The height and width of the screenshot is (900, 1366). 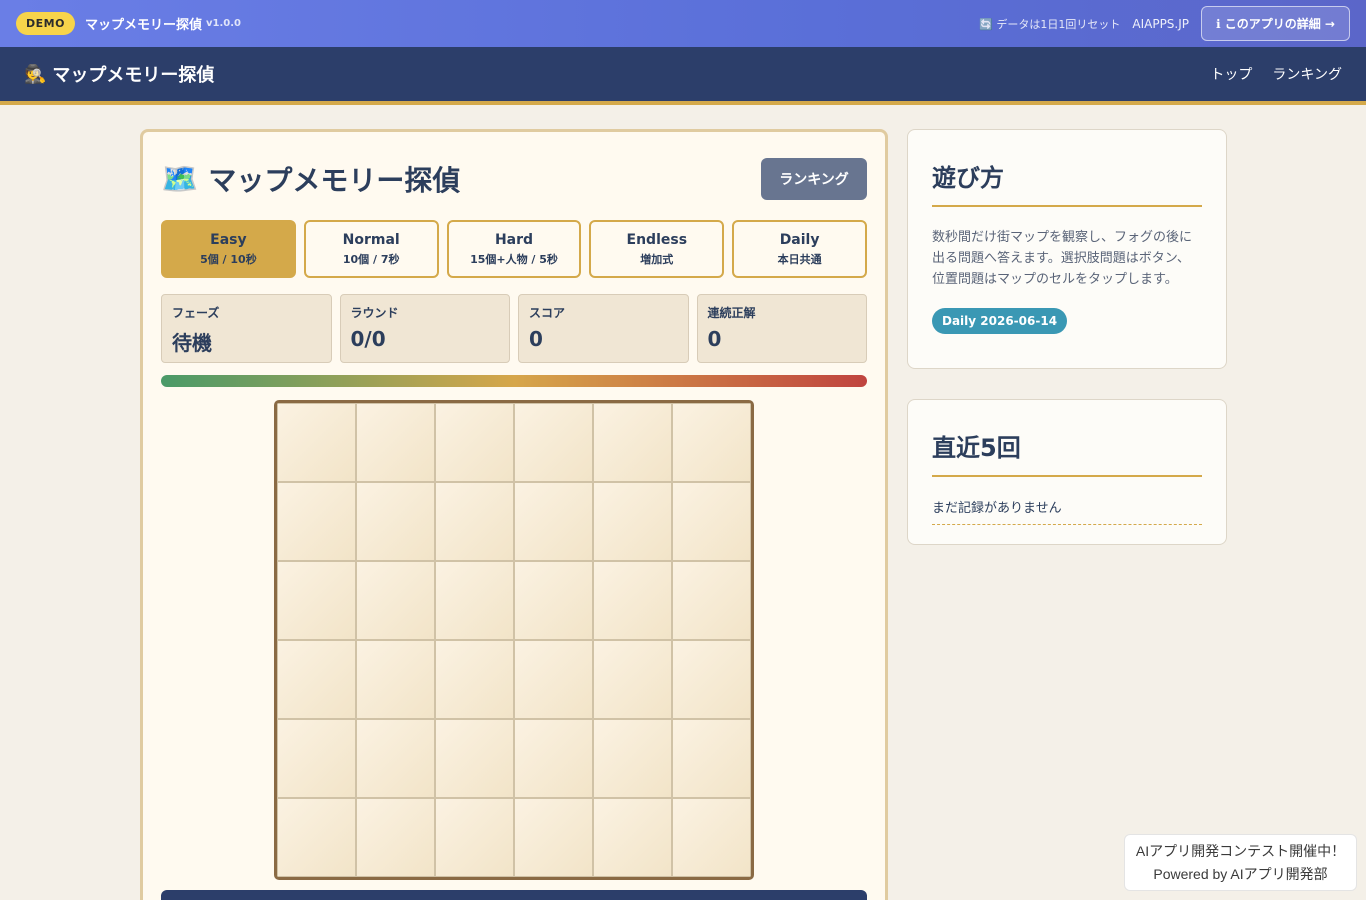 What do you see at coordinates (371, 239) in the screenshot?
I see `mode-name: Normal` at bounding box center [371, 239].